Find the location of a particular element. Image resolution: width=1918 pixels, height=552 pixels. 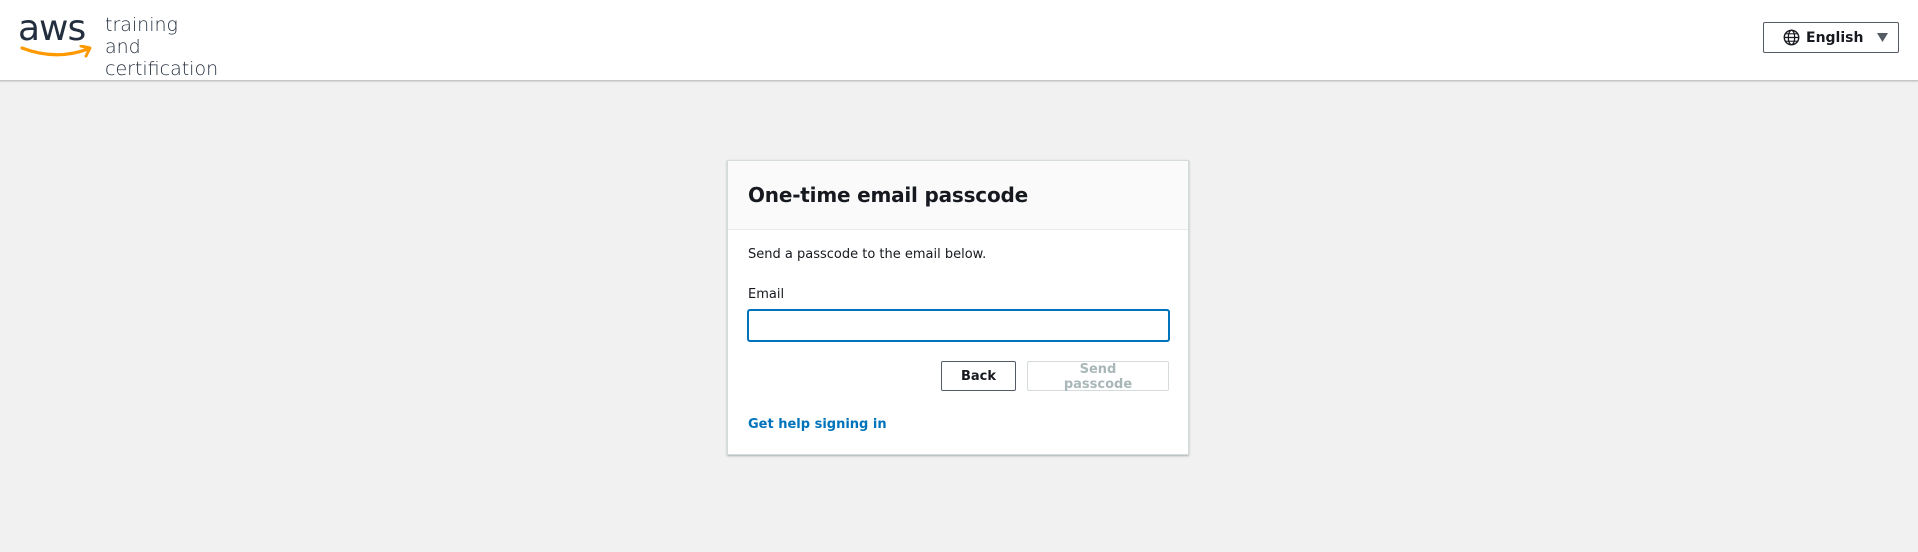

top-header: aws training and certification English is located at coordinates (959, 40).